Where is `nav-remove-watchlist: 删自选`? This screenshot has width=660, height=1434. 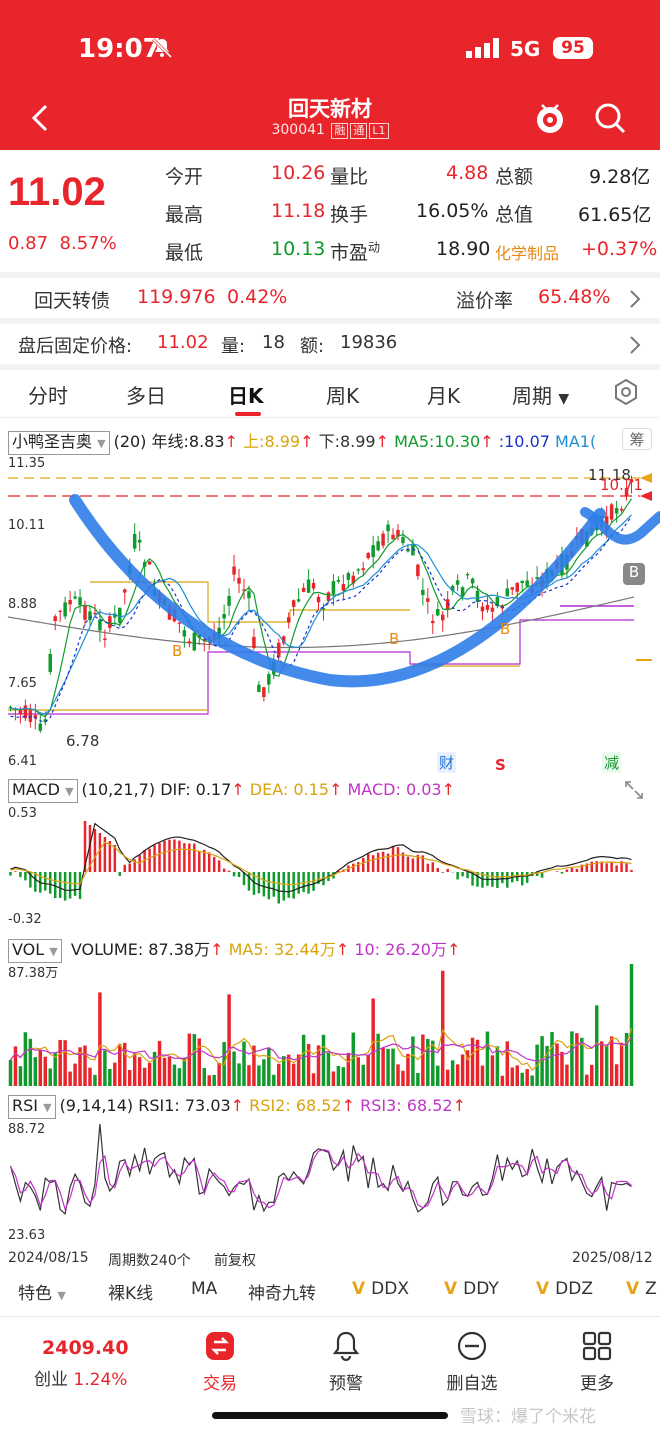 nav-remove-watchlist: 删自选 is located at coordinates (472, 1361).